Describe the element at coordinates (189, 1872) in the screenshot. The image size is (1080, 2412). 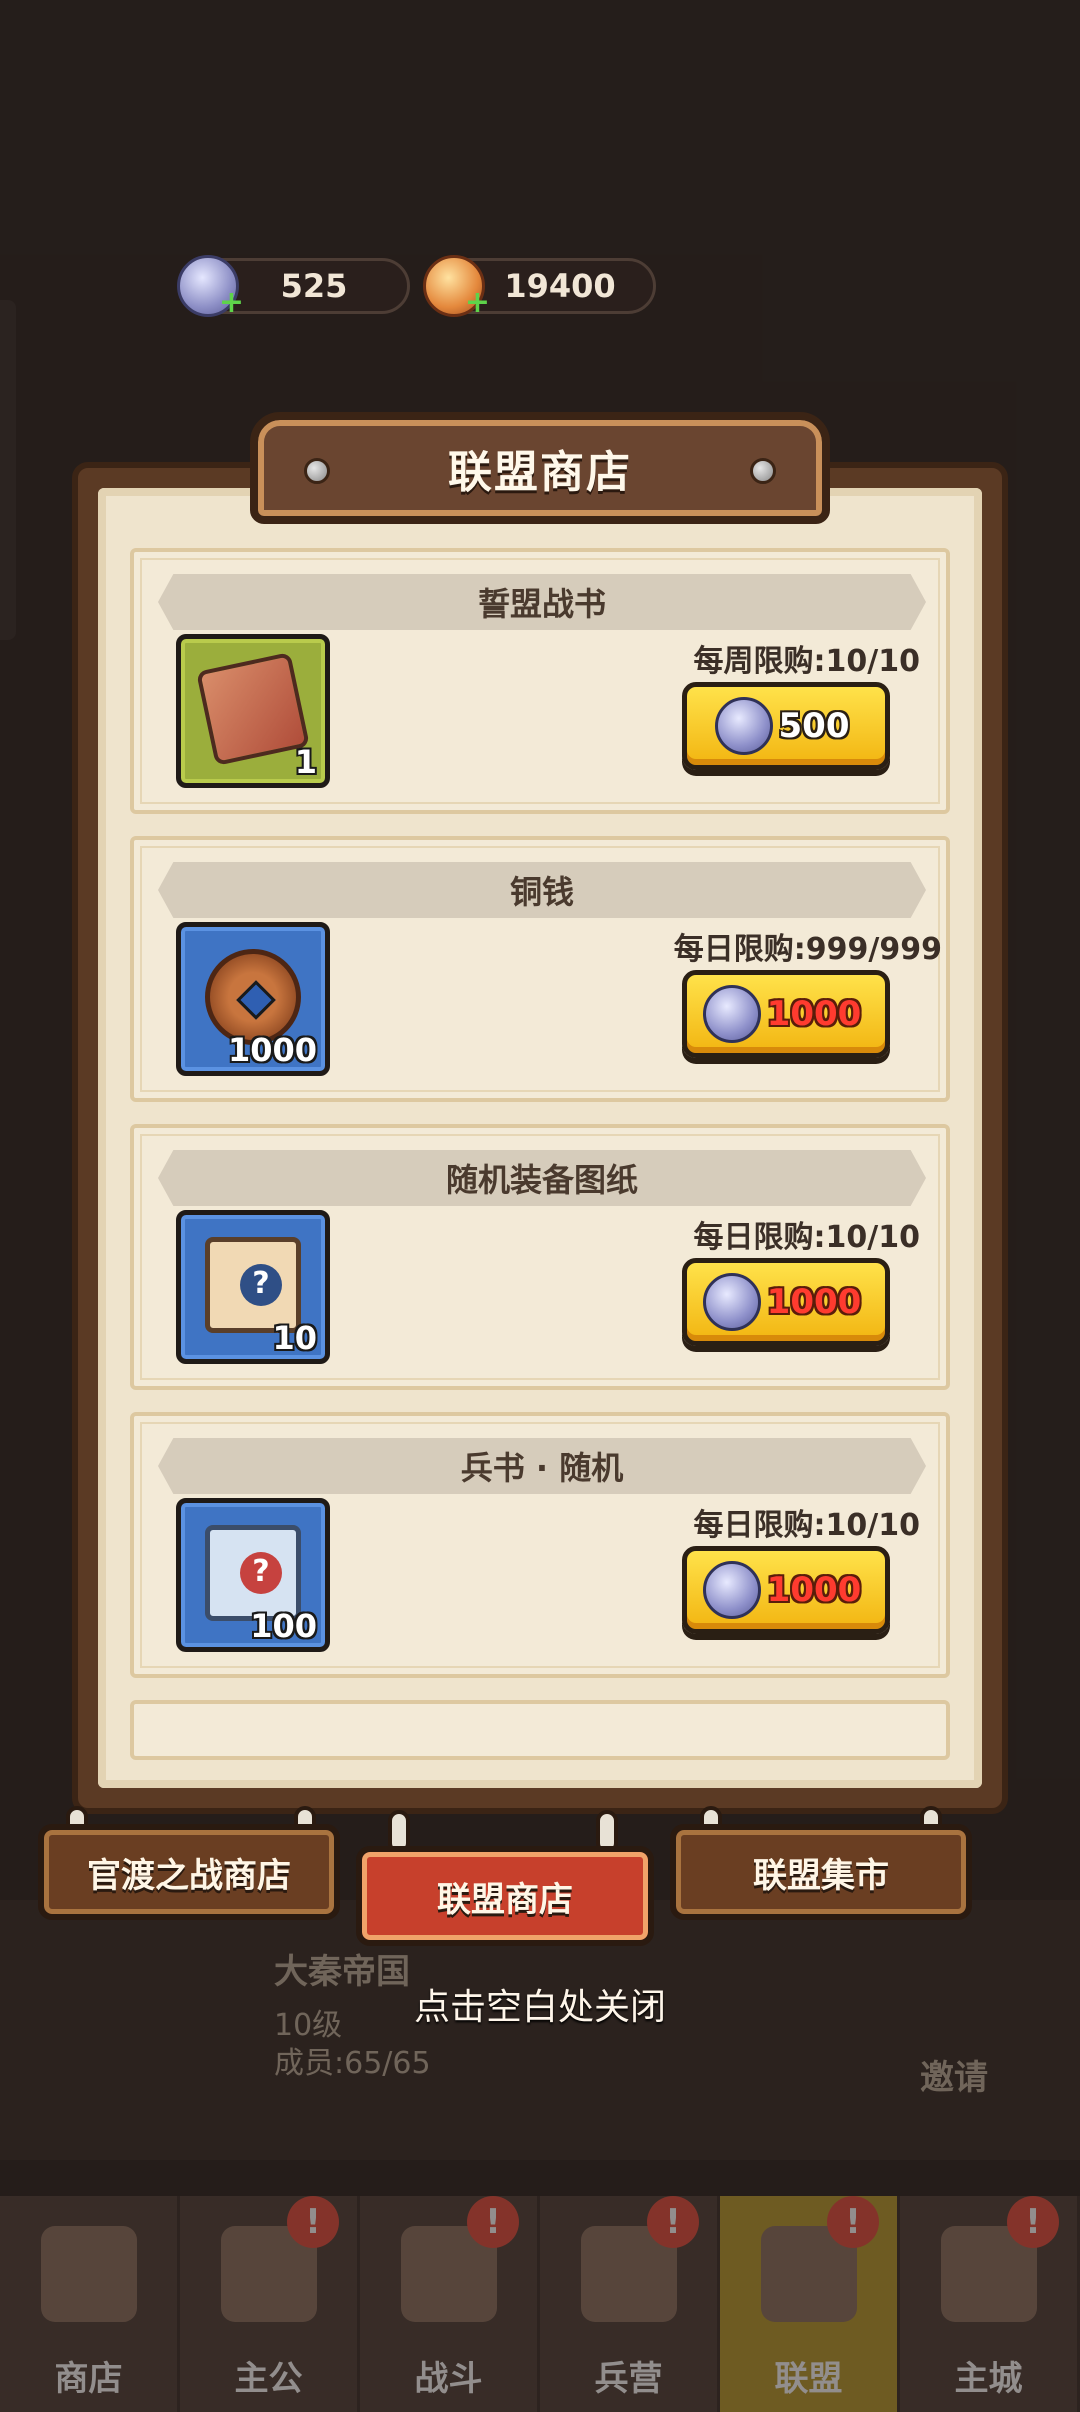
I see `tab-guandu-shop: 官渡之战商店` at that location.